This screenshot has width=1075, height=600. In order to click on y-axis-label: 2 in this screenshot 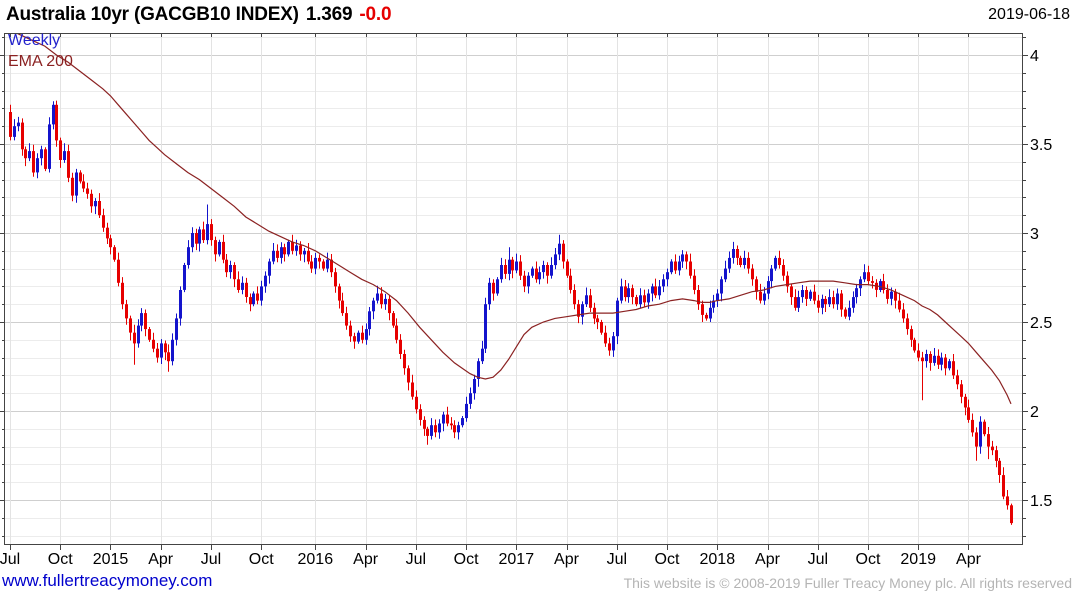, I will do `click(1034, 412)`.